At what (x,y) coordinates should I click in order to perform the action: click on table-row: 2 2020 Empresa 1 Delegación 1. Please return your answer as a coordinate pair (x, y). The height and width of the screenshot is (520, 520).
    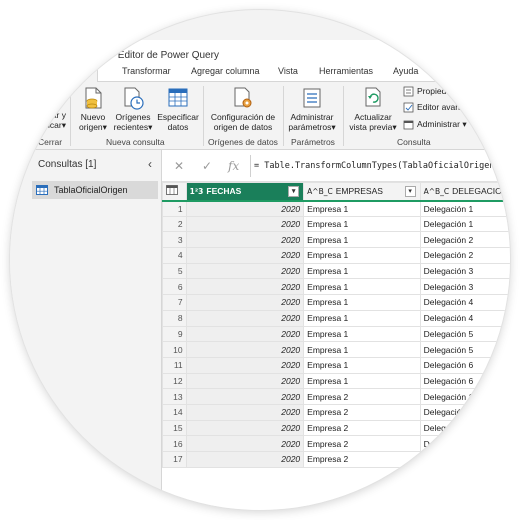
    Looking at the image, I should click on (336, 224).